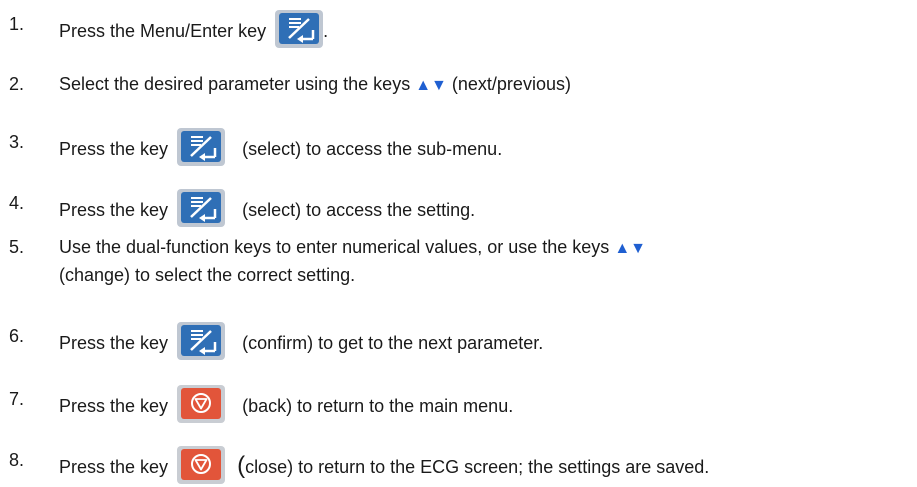 Image resolution: width=917 pixels, height=487 pixels. What do you see at coordinates (207, 275) in the screenshot?
I see `step-text-continued: (change) to select the correct setting.` at bounding box center [207, 275].